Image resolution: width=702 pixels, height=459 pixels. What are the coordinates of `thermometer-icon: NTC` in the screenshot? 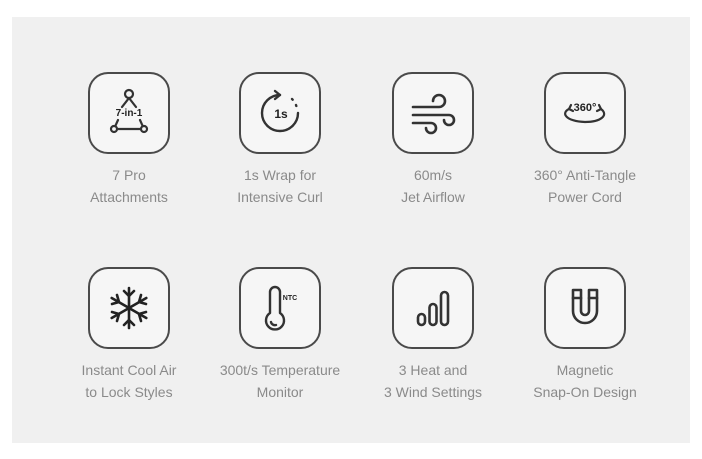 It's located at (280, 308).